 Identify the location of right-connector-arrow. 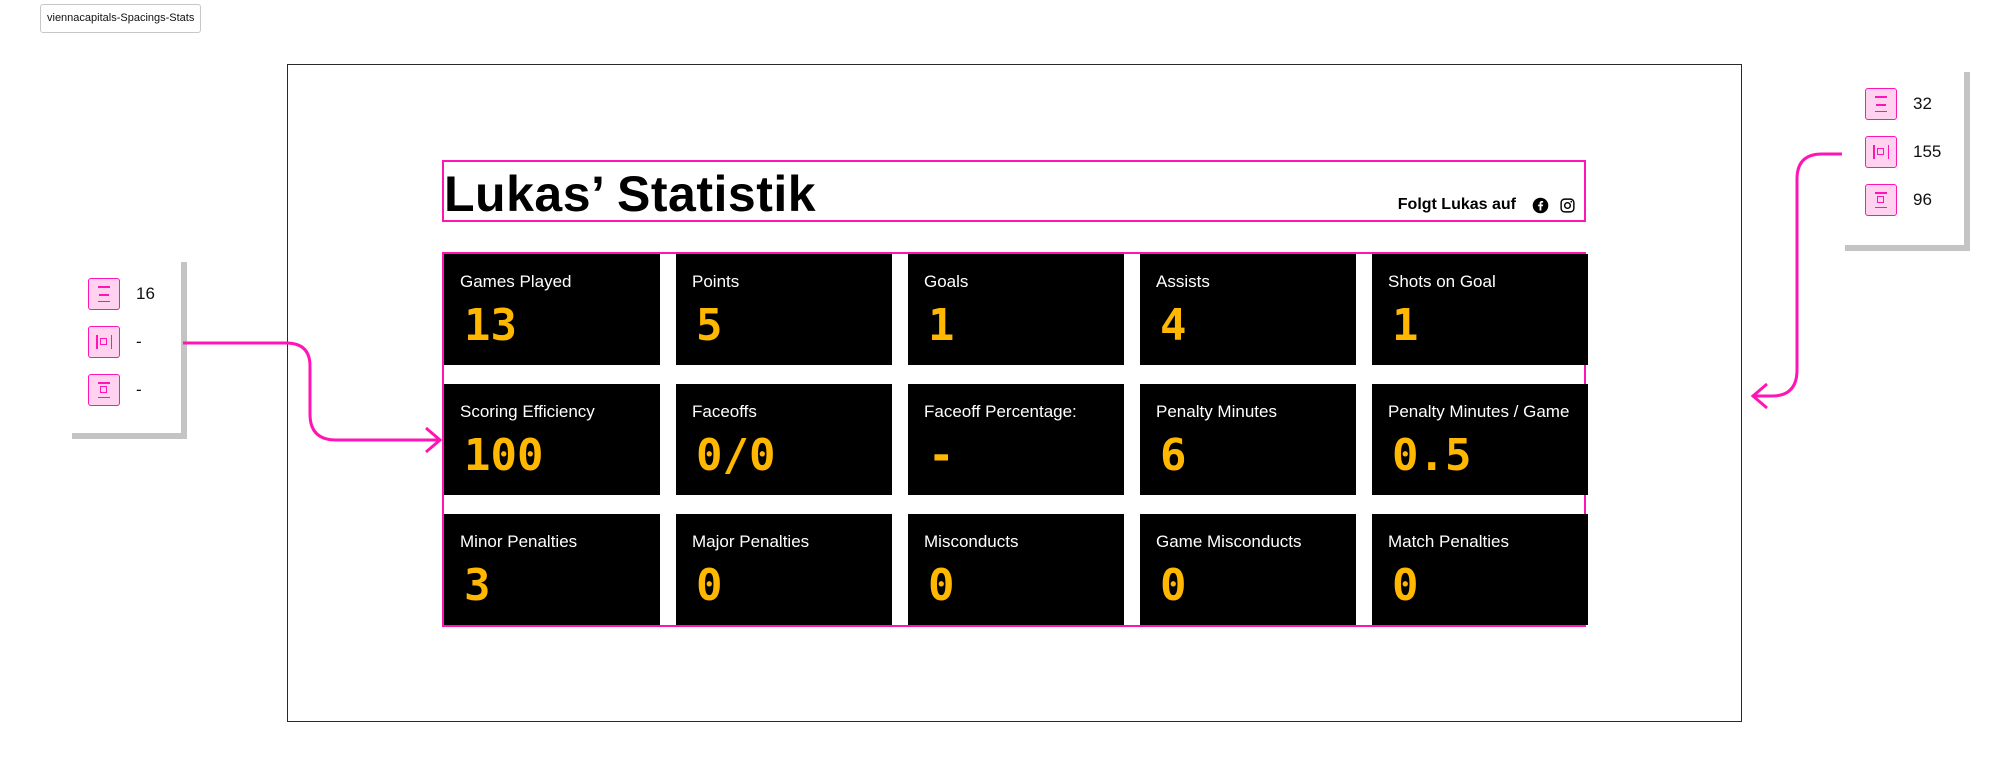
(1797, 275).